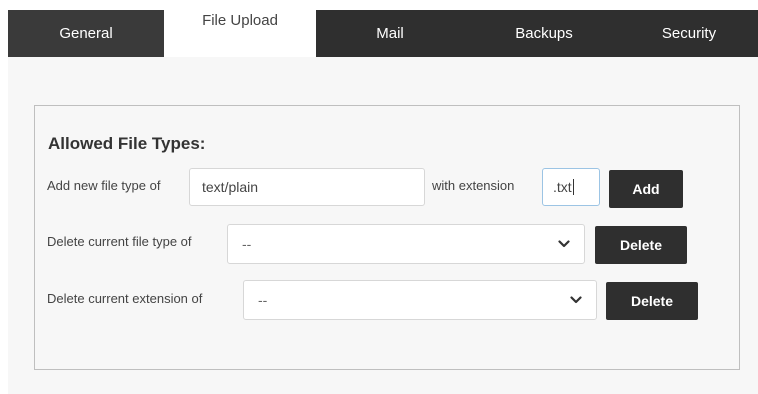 Image resolution: width=758 pixels, height=394 pixels. What do you see at coordinates (406, 244) in the screenshot?
I see `file-type-select: --` at bounding box center [406, 244].